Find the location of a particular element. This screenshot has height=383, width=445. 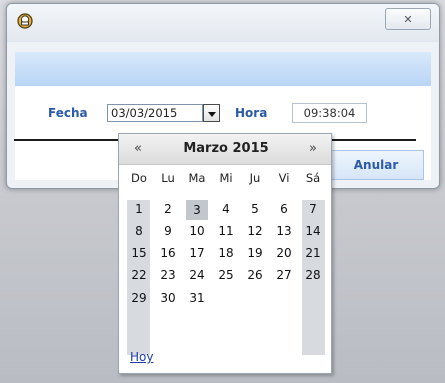

weekday-label: Mi is located at coordinates (226, 178).